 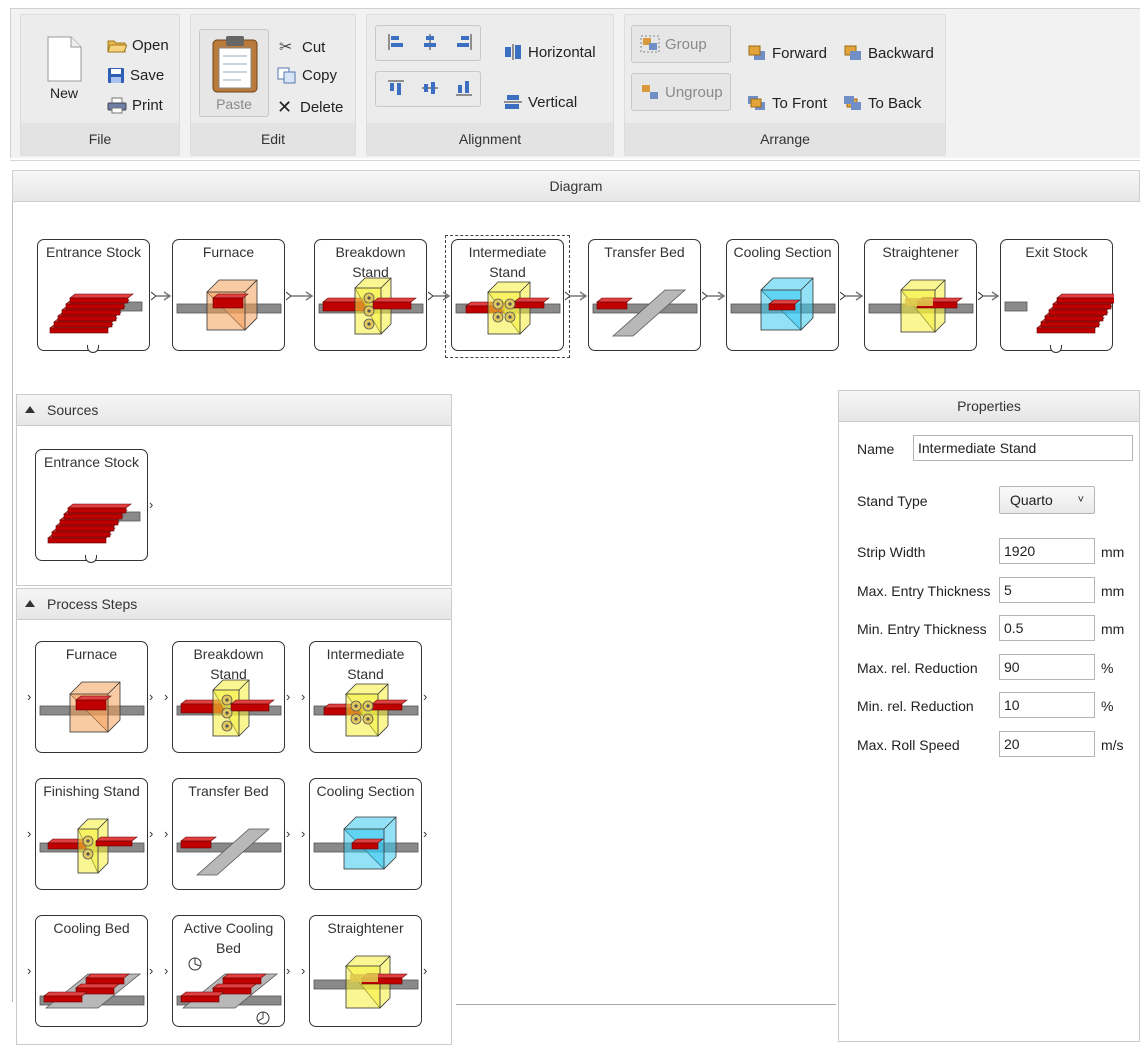 What do you see at coordinates (310, 107) in the screenshot?
I see `delete-button: ✕ Delete` at bounding box center [310, 107].